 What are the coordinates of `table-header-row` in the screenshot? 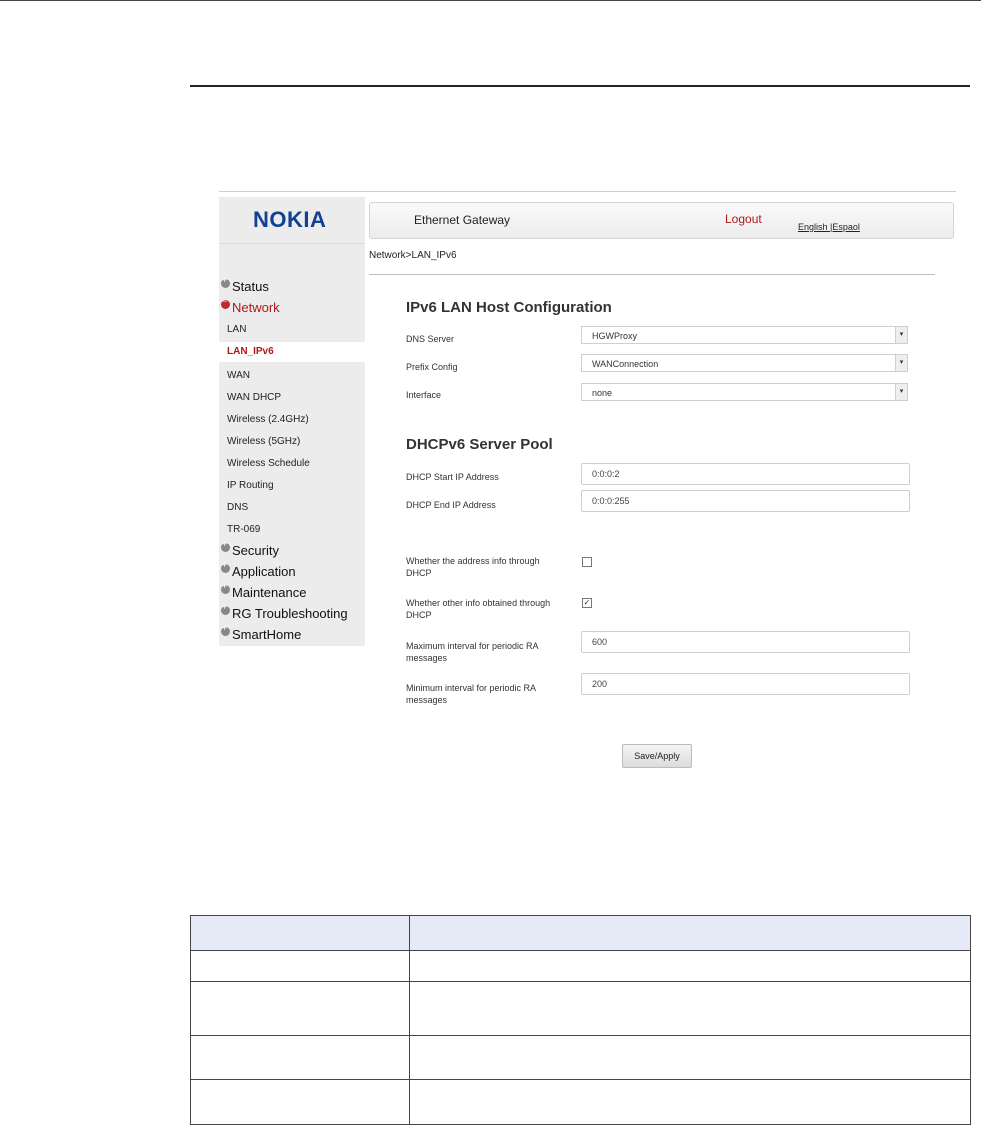 It's located at (580, 933).